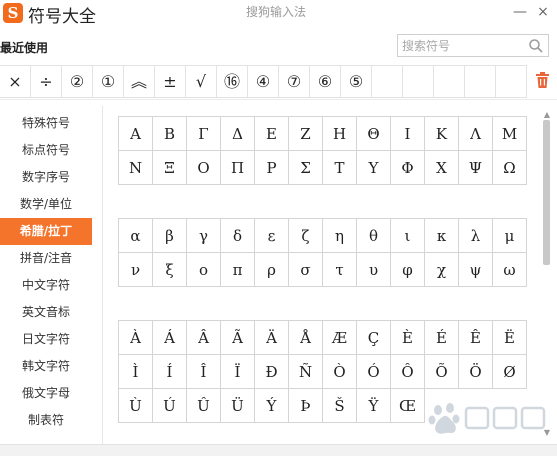 Image resolution: width=557 pixels, height=456 pixels. I want to click on symbol-cell: Κ, so click(442, 134).